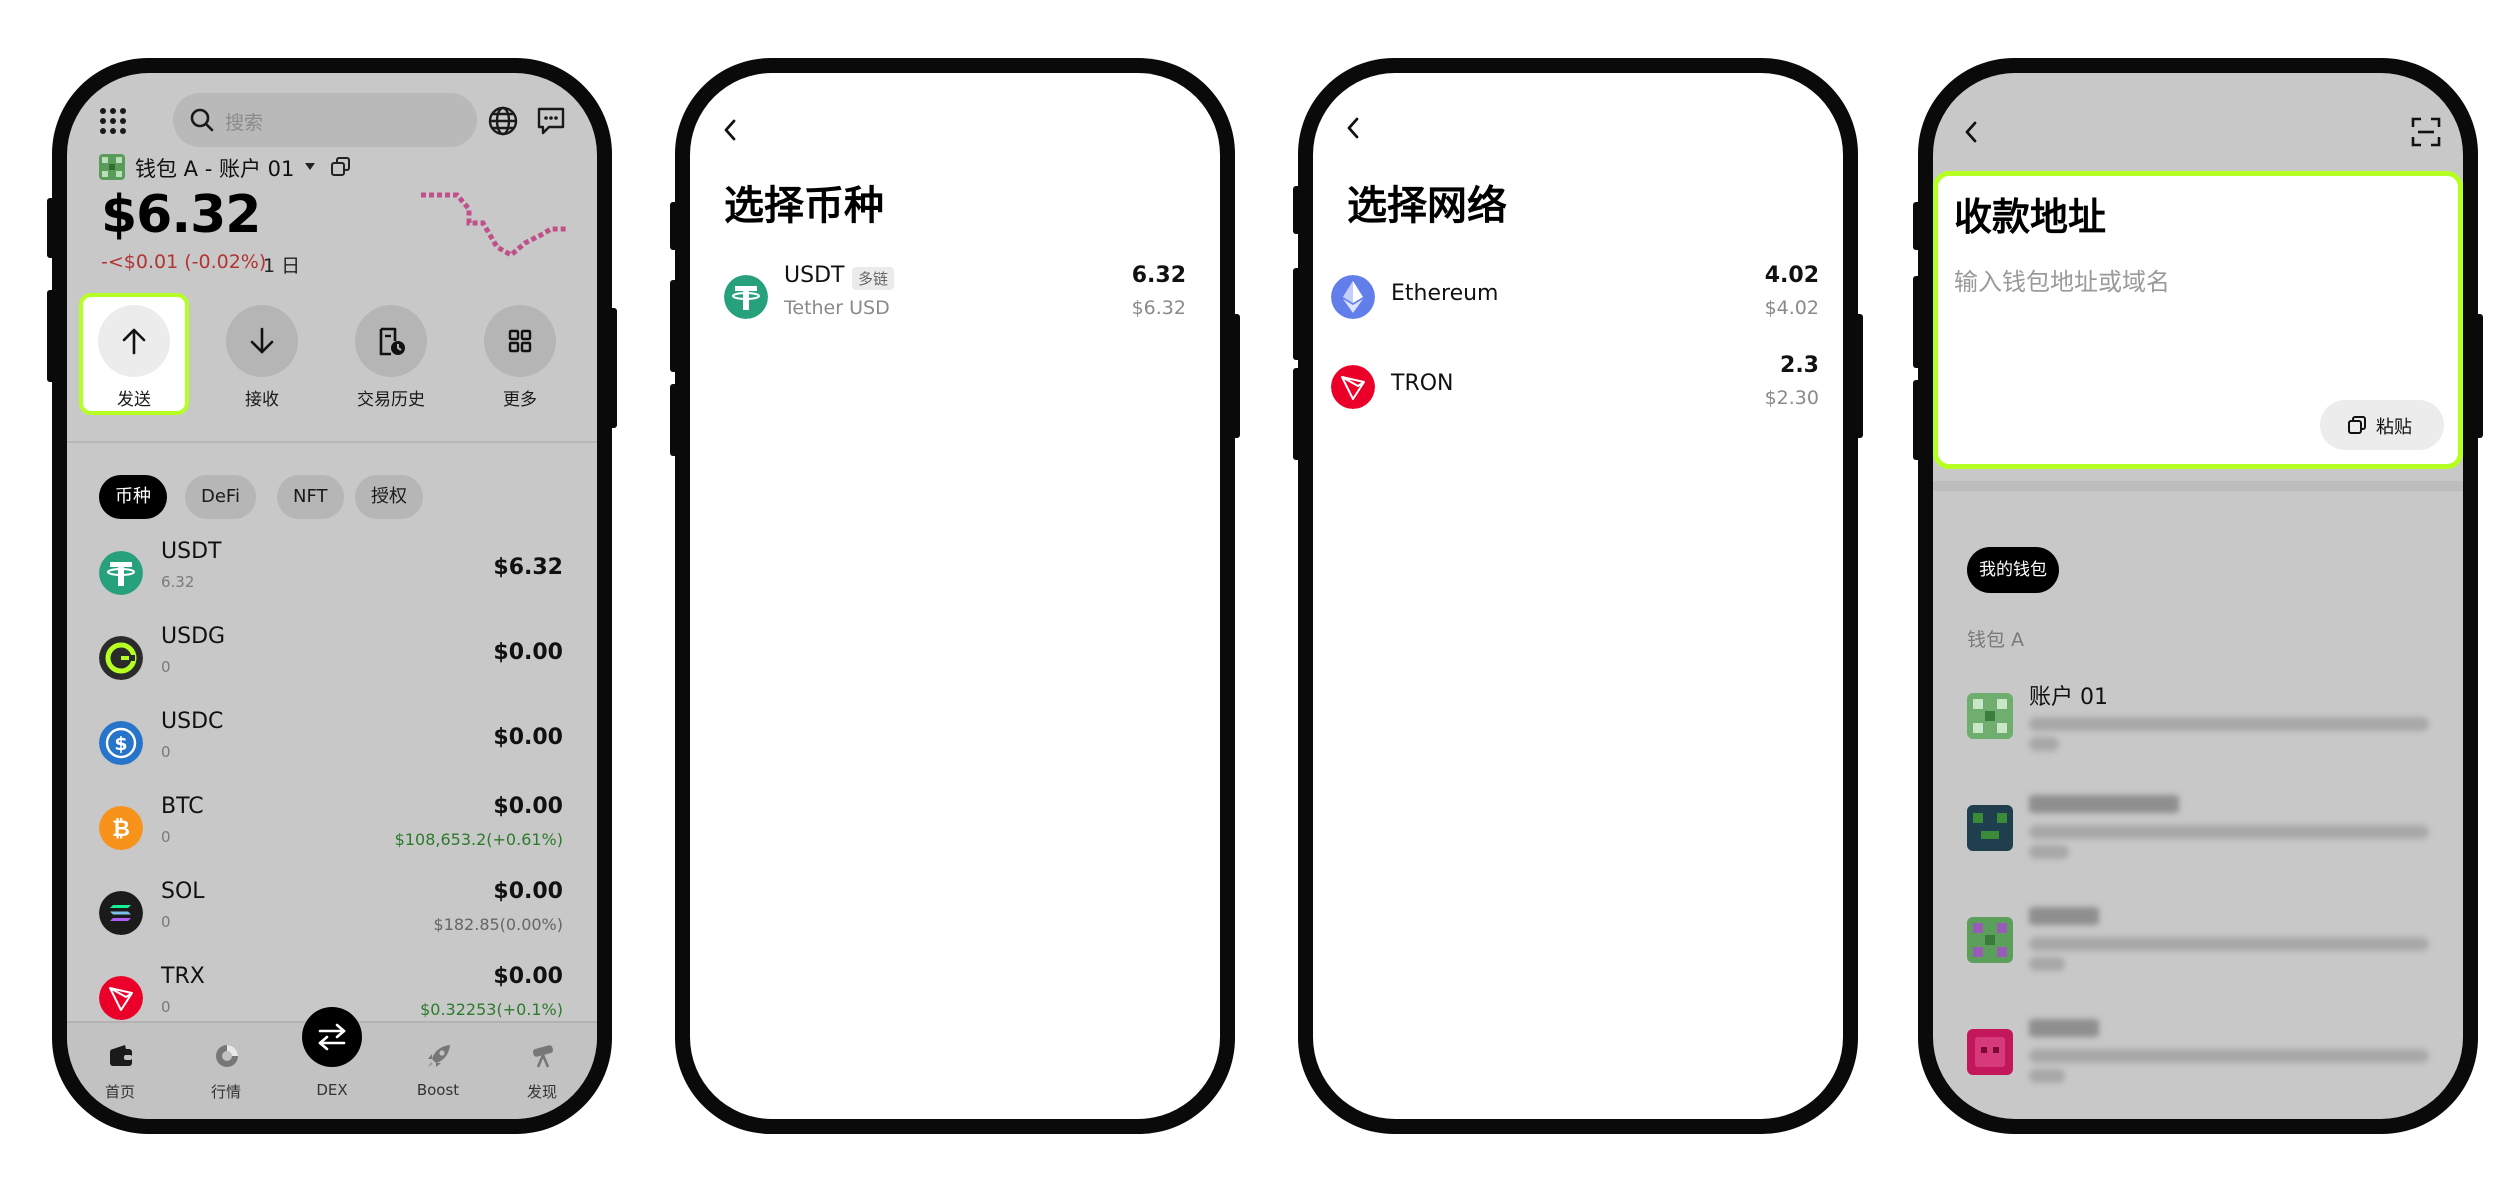 This screenshot has height=1187, width=2520. What do you see at coordinates (2198, 733) in the screenshot?
I see `account-row: 账户 01` at bounding box center [2198, 733].